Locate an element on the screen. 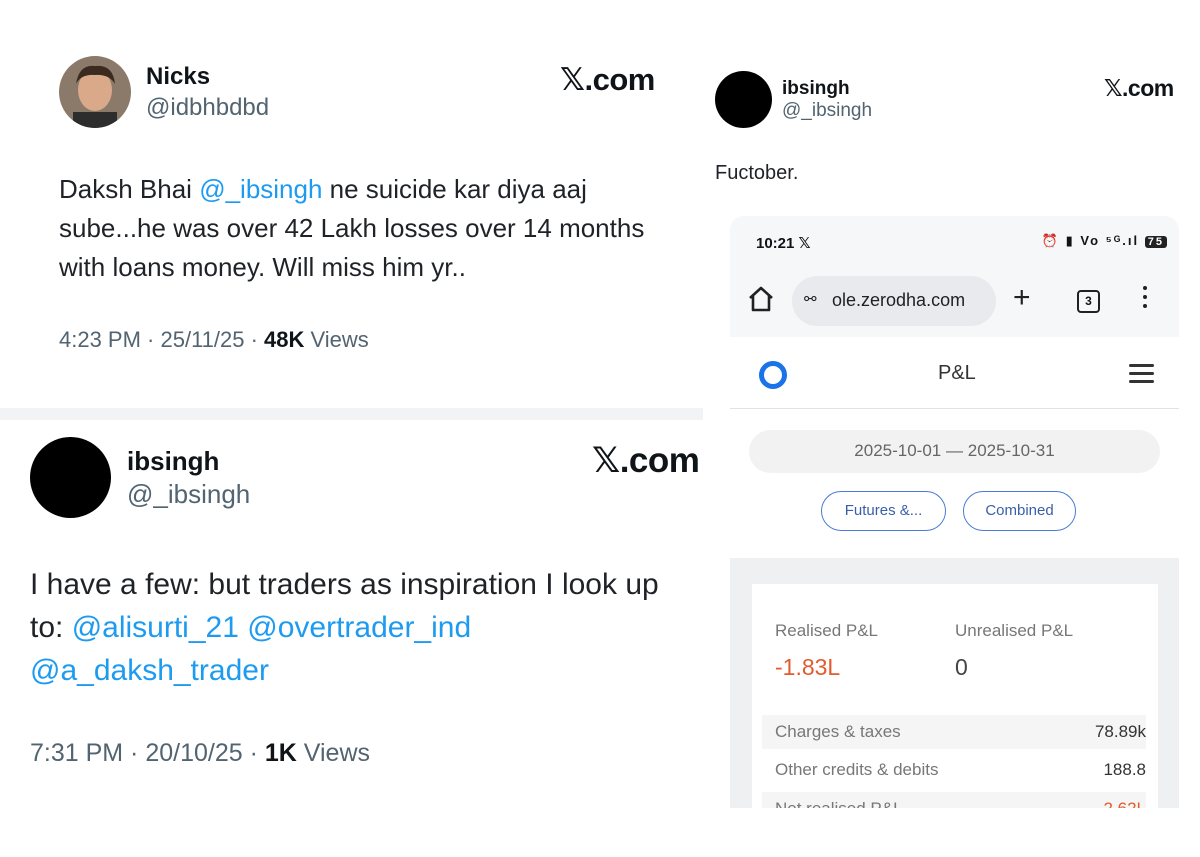  date-range-picker: 2025-10-01 — 2025-10-31 is located at coordinates (954, 451).